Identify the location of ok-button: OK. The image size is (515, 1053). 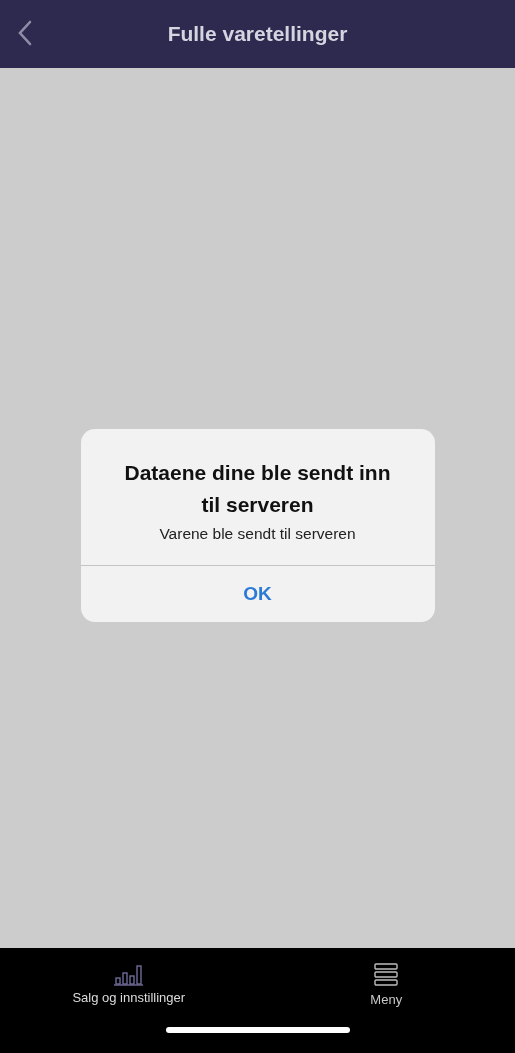
(257, 593).